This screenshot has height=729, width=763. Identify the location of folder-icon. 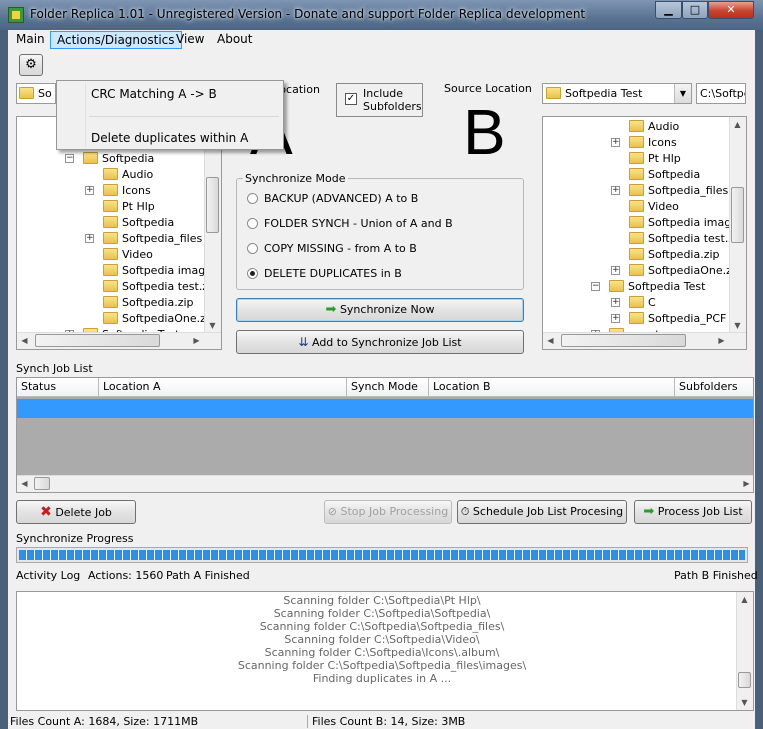
(636, 190).